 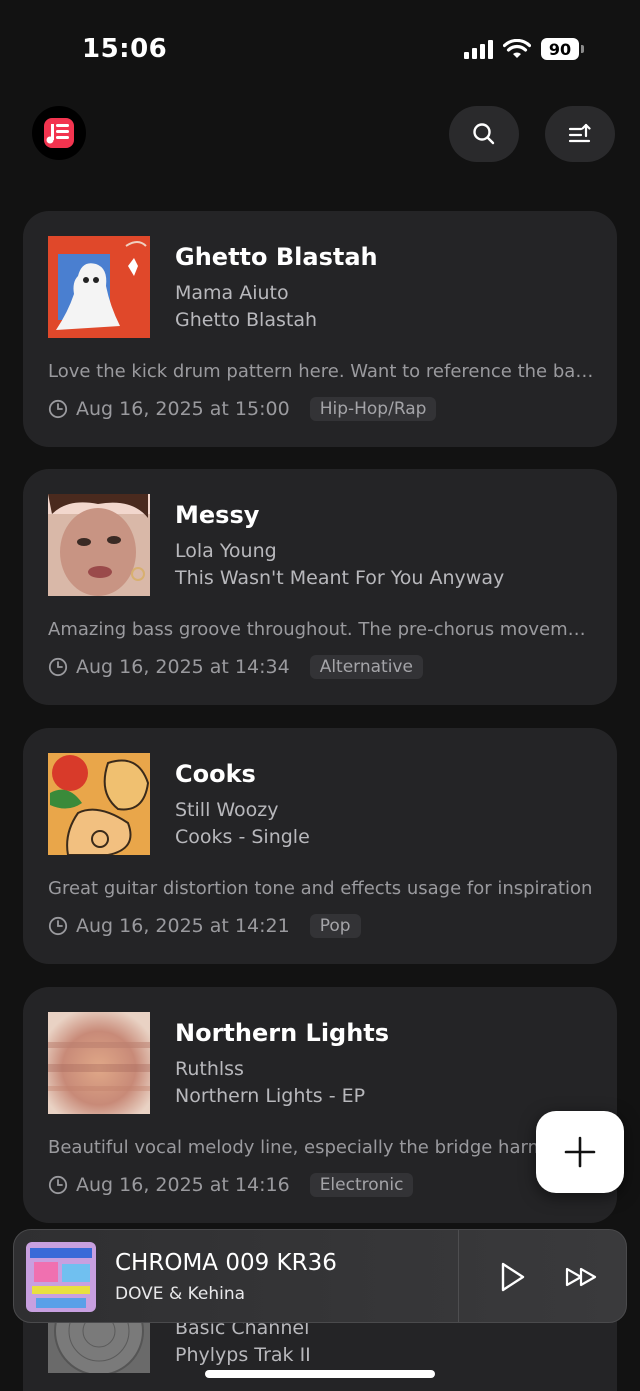 What do you see at coordinates (458, 1276) in the screenshot?
I see `divider` at bounding box center [458, 1276].